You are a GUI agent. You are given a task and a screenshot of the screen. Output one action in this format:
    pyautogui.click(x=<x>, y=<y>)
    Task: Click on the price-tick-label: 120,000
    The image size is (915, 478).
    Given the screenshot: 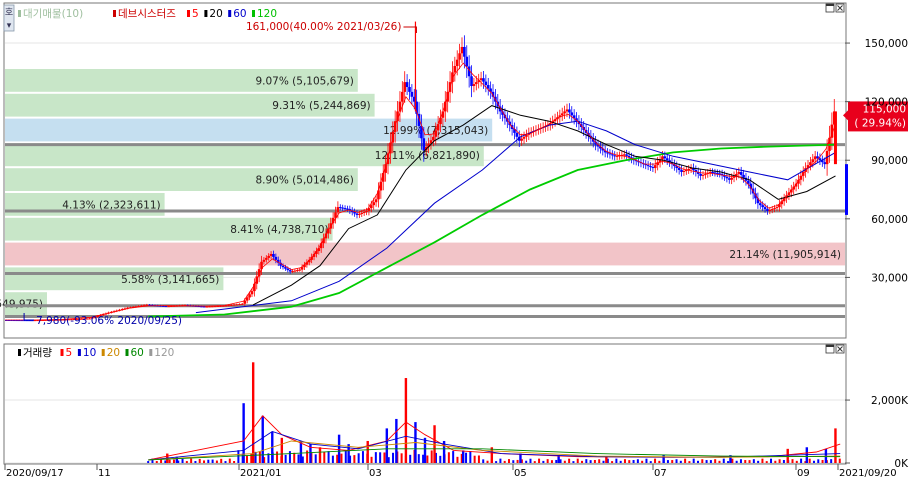 What is the action you would take?
    pyautogui.click(x=886, y=103)
    